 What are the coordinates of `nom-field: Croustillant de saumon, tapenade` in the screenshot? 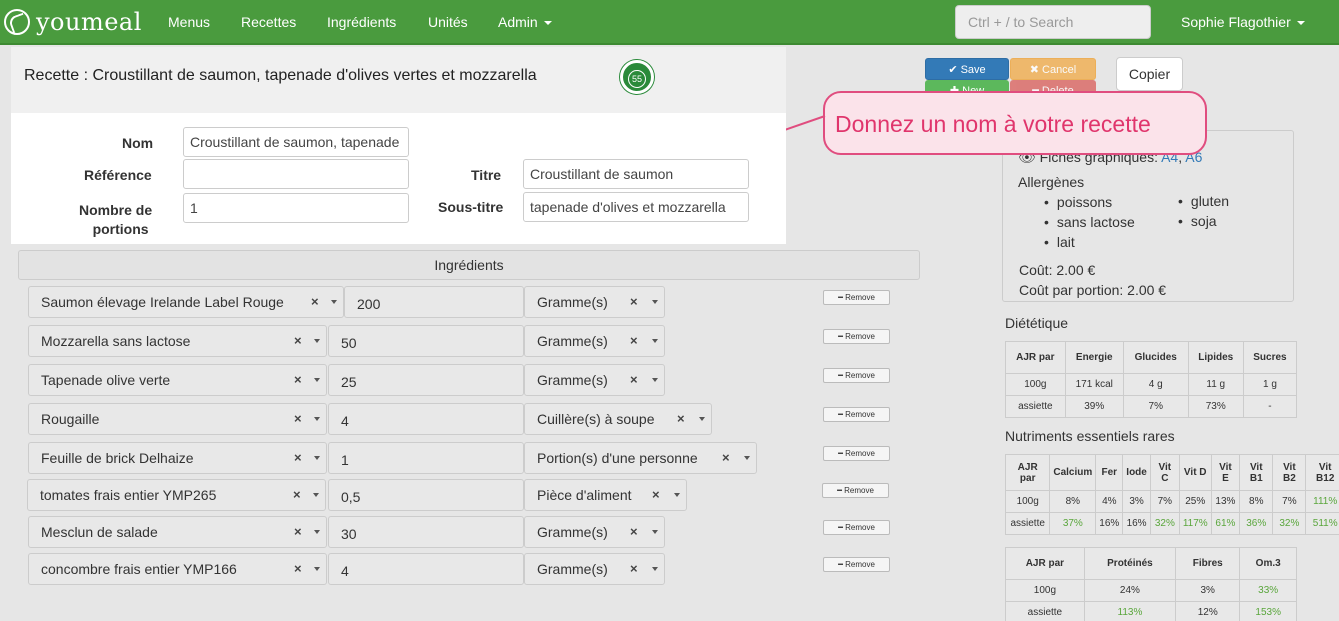 It's located at (296, 142).